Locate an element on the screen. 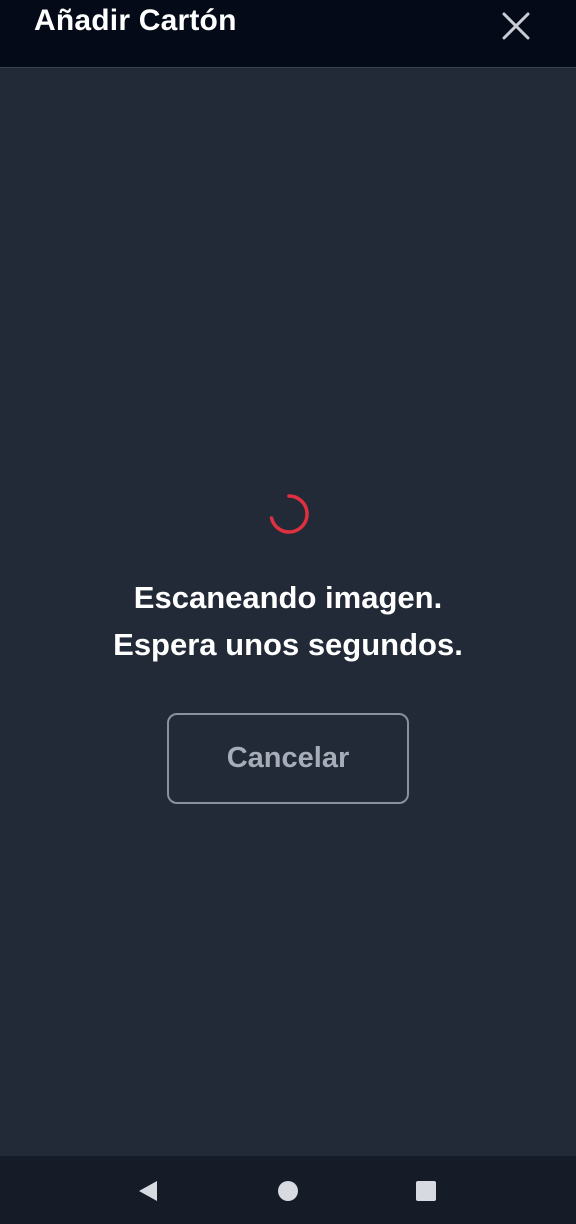 The height and width of the screenshot is (1224, 576). recents-square-icon is located at coordinates (426, 1191).